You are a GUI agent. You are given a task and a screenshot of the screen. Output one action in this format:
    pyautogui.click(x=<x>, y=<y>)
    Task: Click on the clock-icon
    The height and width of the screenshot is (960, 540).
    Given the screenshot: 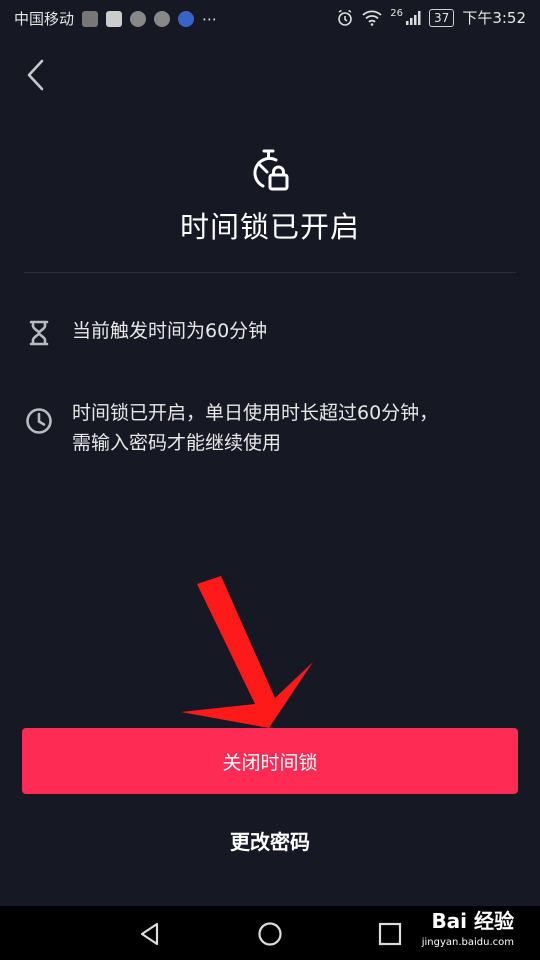 What is the action you would take?
    pyautogui.click(x=39, y=421)
    